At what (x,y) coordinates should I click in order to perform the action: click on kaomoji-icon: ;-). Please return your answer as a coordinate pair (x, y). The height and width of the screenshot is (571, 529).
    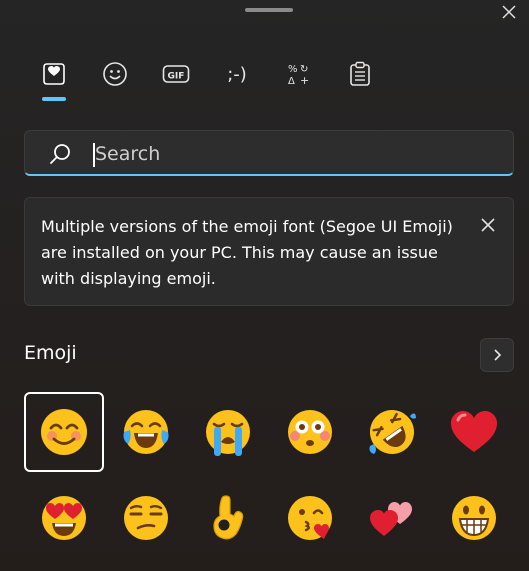
    Looking at the image, I should click on (237, 74).